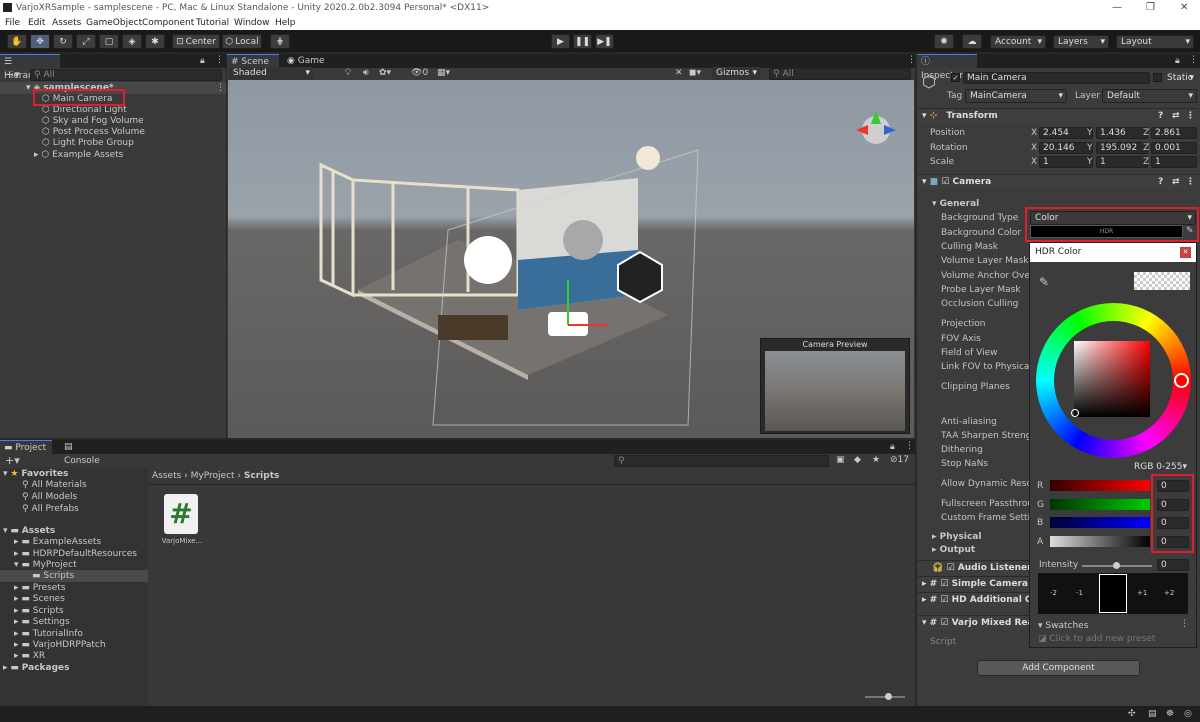  Describe the element at coordinates (1155, 42) in the screenshot. I see `layout-dropdown: Layout` at that location.